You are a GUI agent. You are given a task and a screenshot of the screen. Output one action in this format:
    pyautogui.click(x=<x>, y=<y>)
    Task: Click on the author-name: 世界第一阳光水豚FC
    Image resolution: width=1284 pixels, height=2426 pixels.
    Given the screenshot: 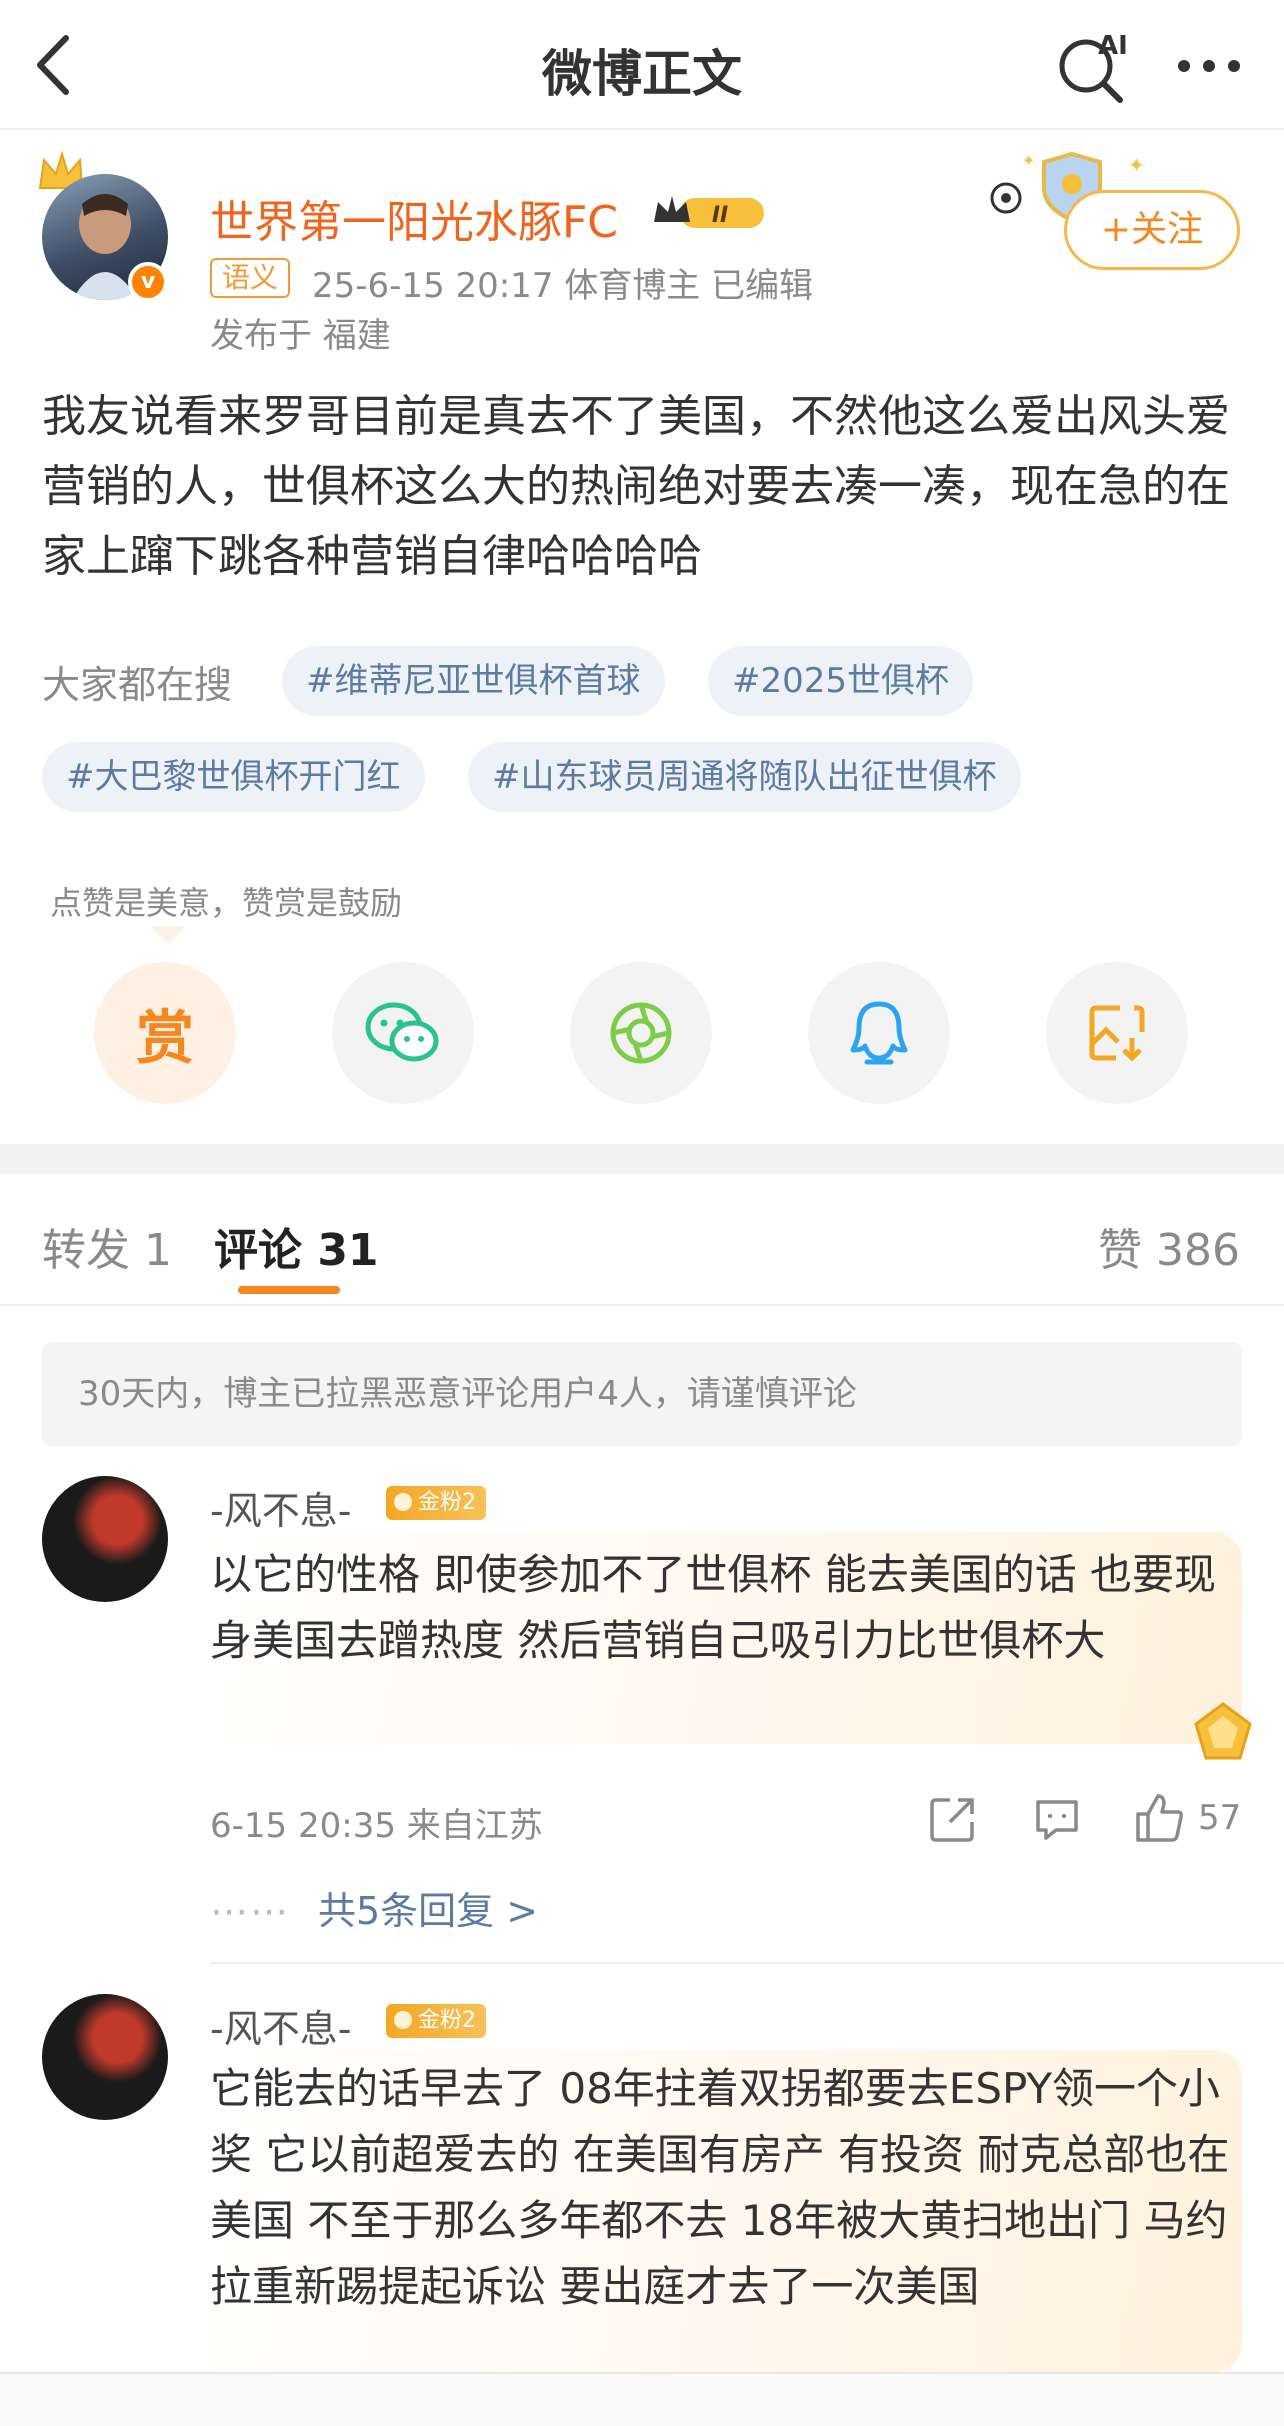 What is the action you would take?
    pyautogui.click(x=414, y=218)
    